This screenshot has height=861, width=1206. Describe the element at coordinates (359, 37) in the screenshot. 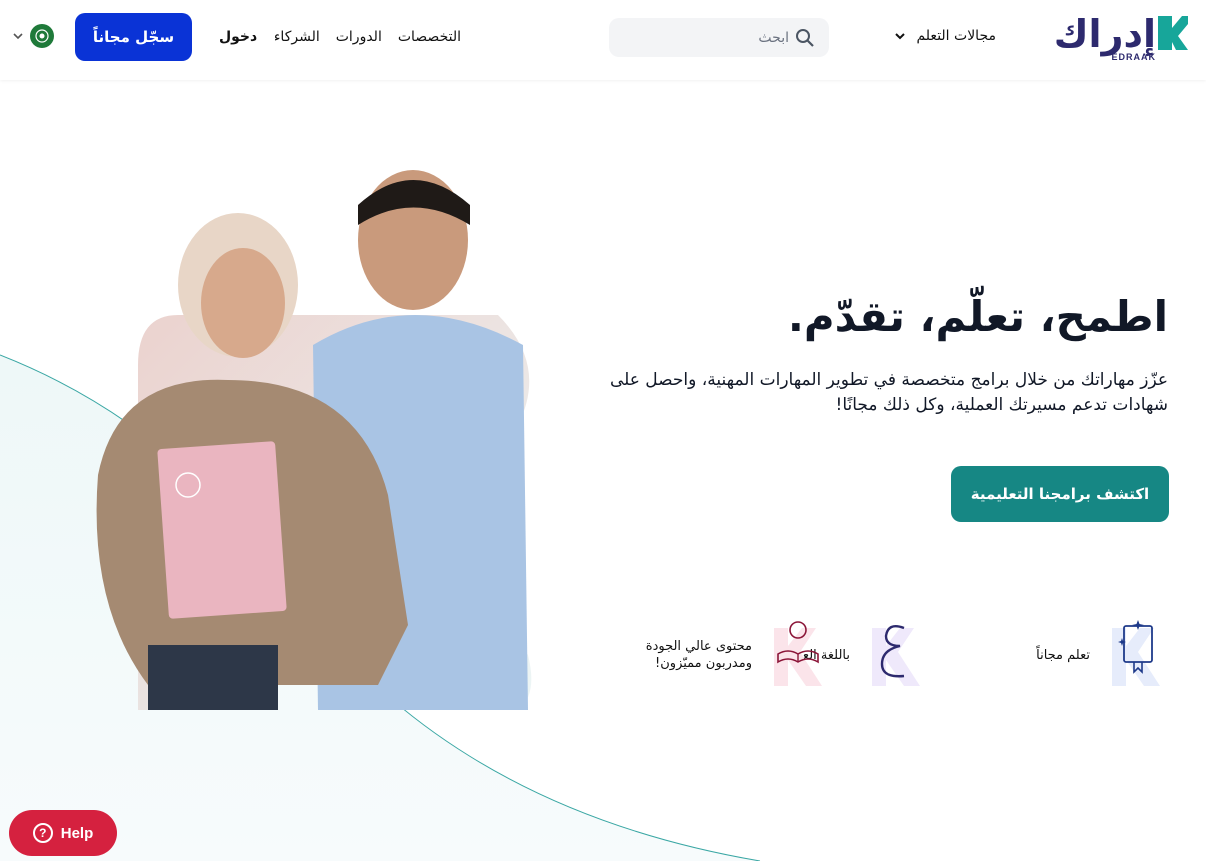

I see `nav-courses: الدورات` at that location.